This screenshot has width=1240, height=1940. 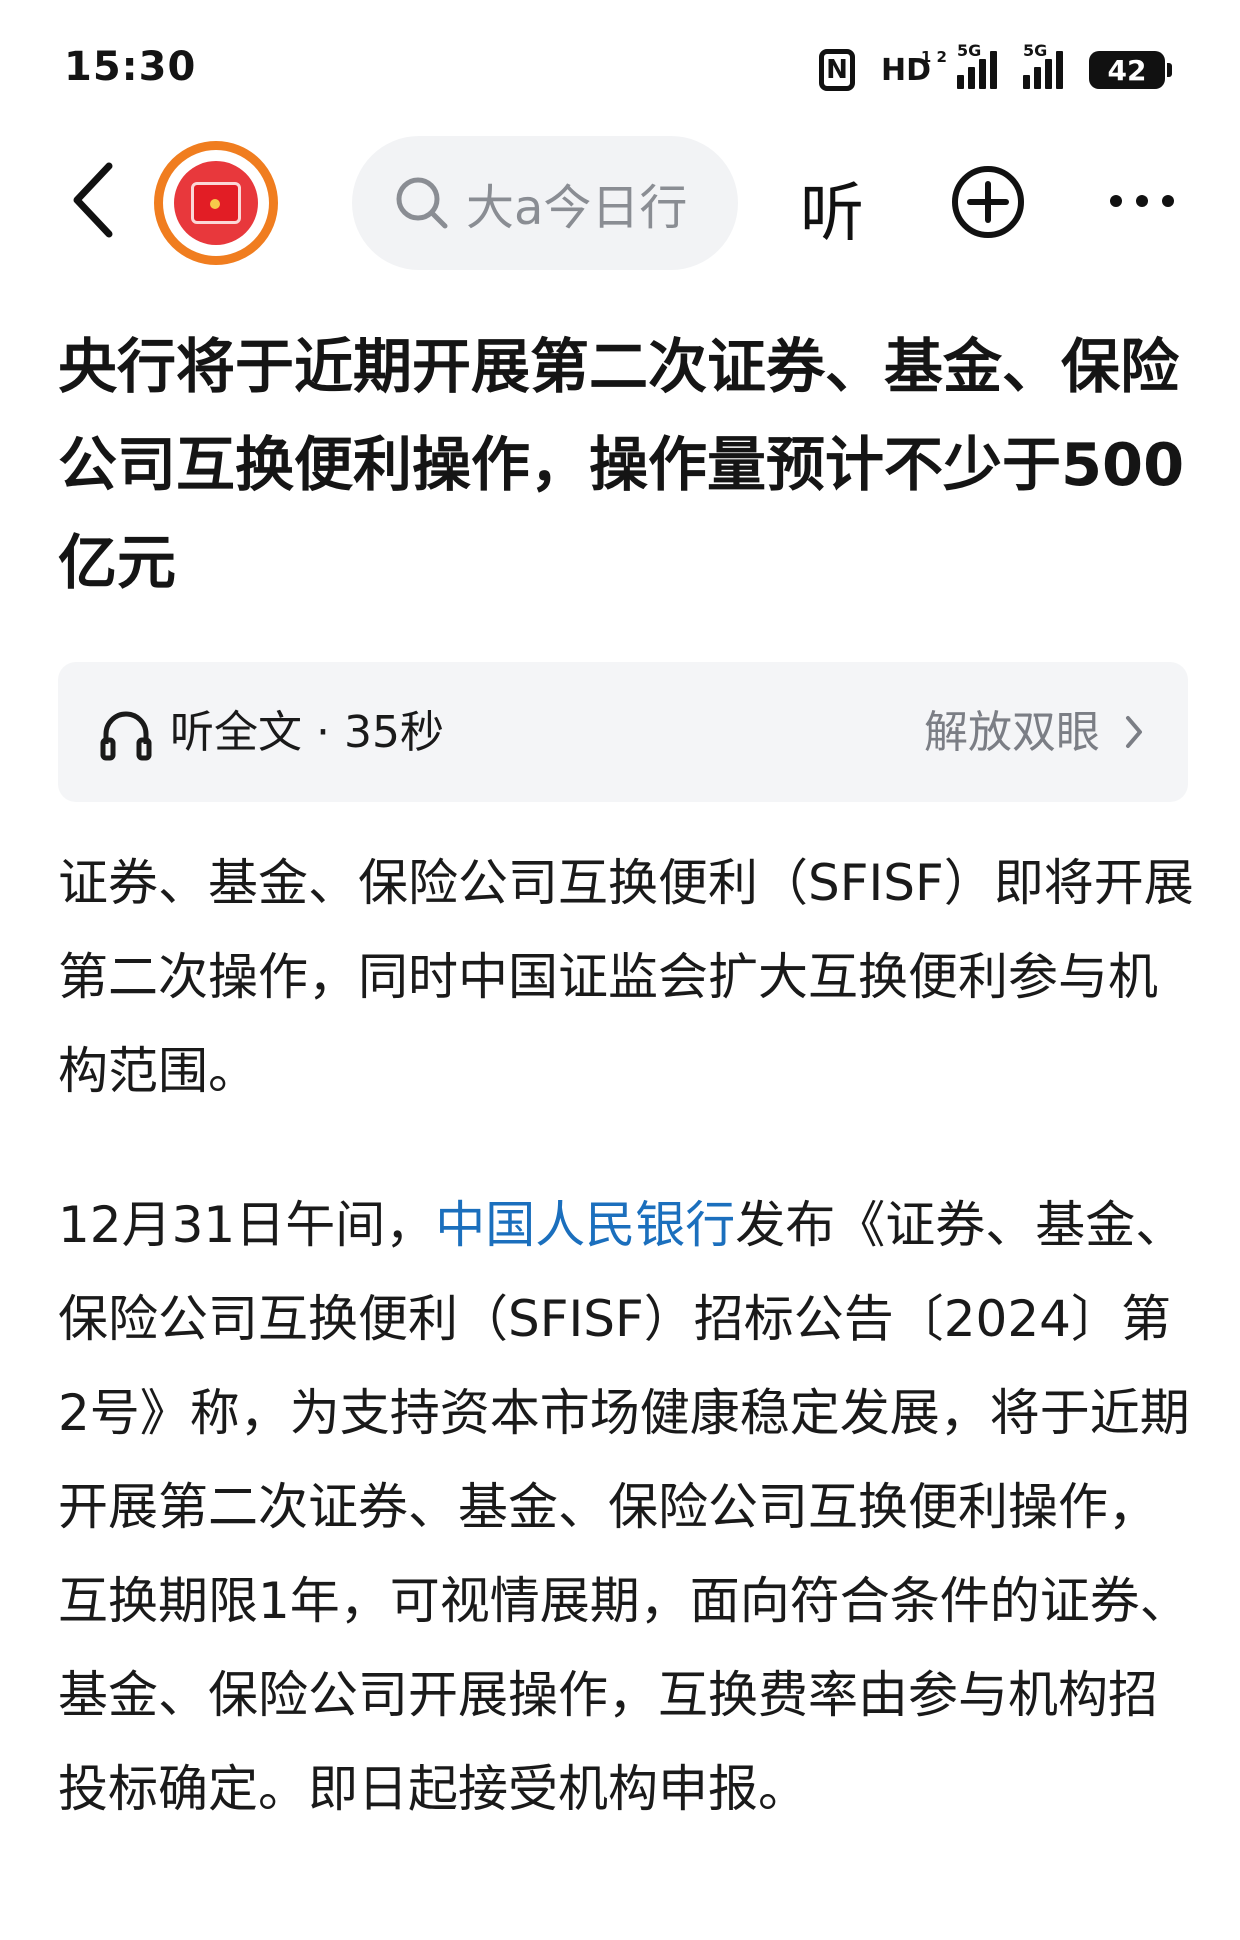 I want to click on search-icon, so click(x=422, y=203).